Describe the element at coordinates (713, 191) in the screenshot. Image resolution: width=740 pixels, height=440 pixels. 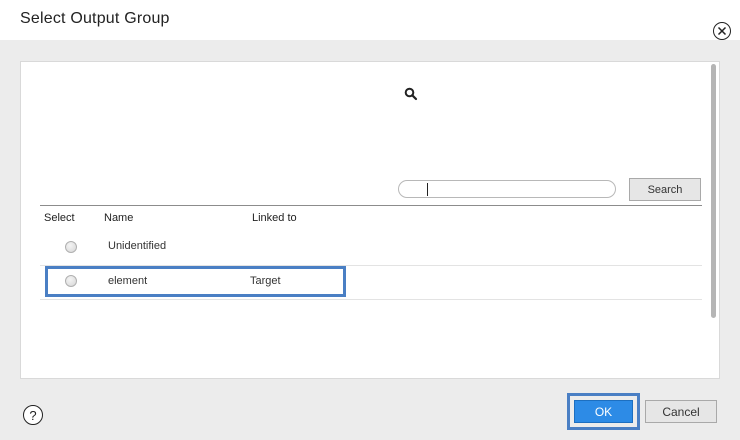
I see `scrollbar-thumb` at that location.